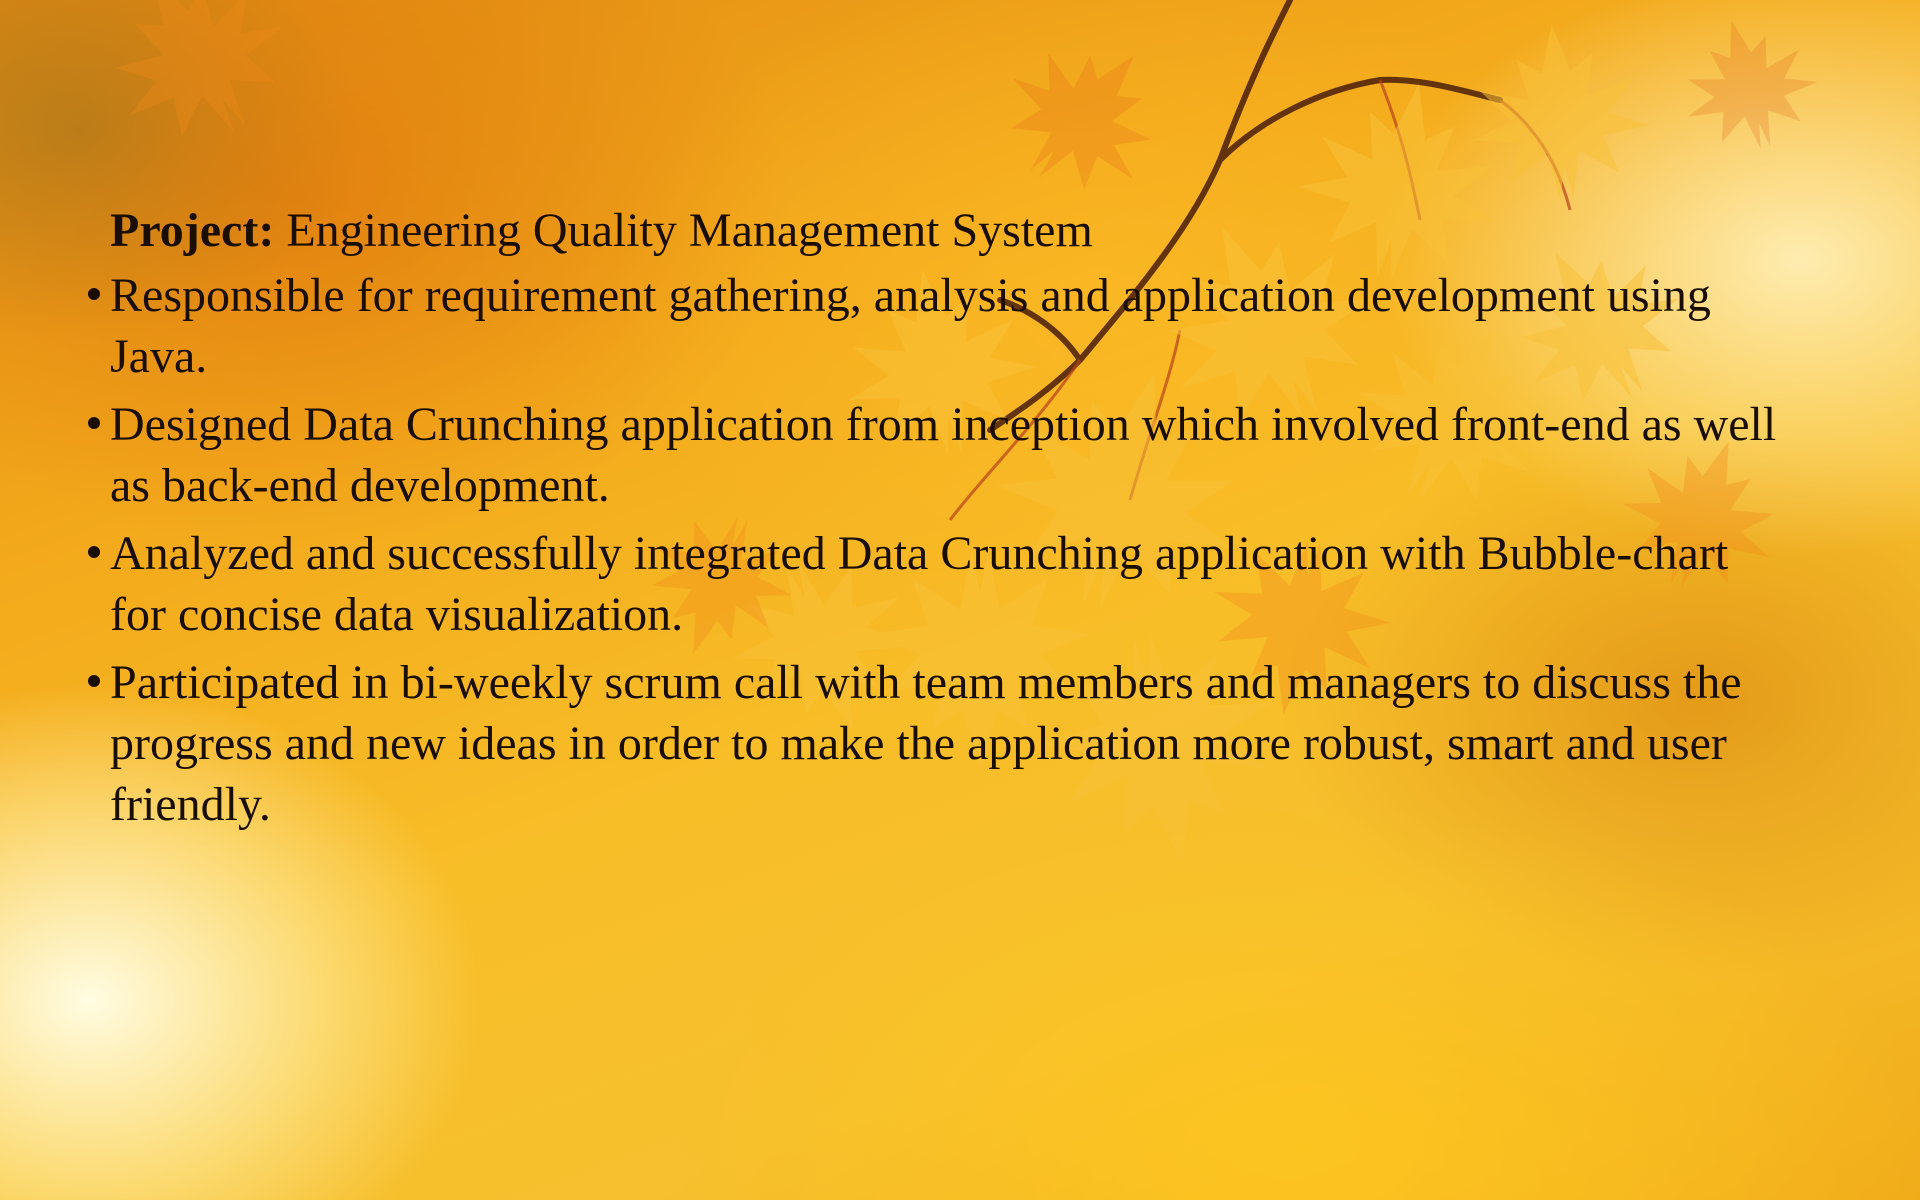  Describe the element at coordinates (192, 230) in the screenshot. I see `project-label: Project:` at that location.